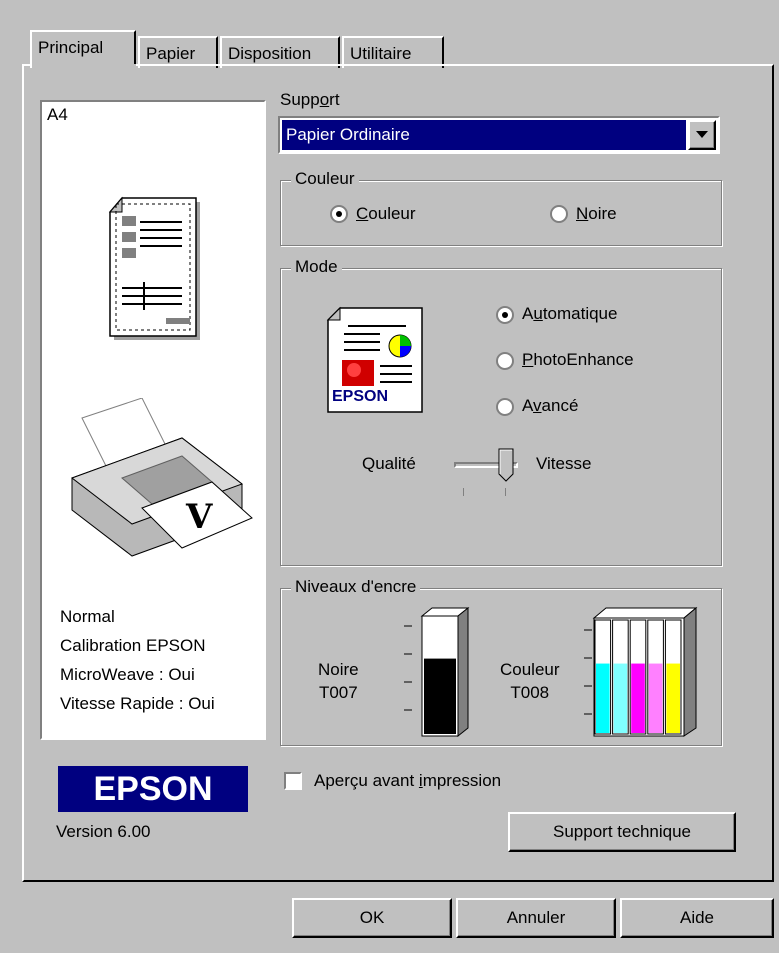 This screenshot has width=779, height=953. What do you see at coordinates (356, 587) in the screenshot?
I see `ink-levels-group-title: Niveaux d'encre` at bounding box center [356, 587].